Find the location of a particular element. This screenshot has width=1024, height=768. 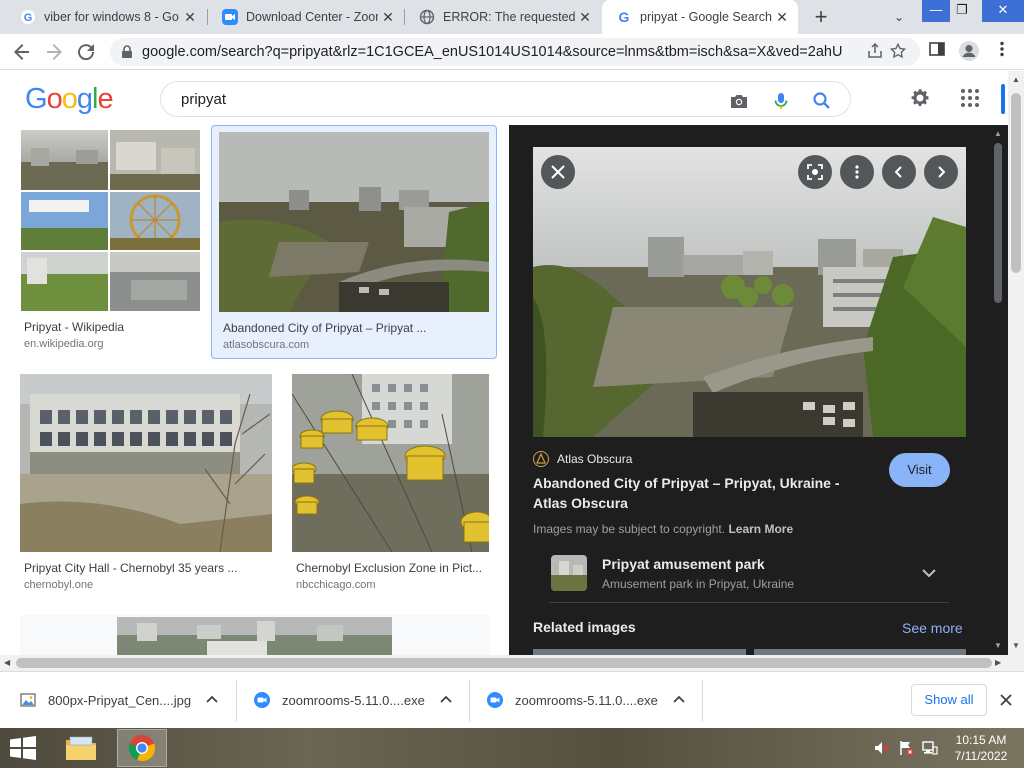

learn-more-link: Learn More is located at coordinates (760, 529).